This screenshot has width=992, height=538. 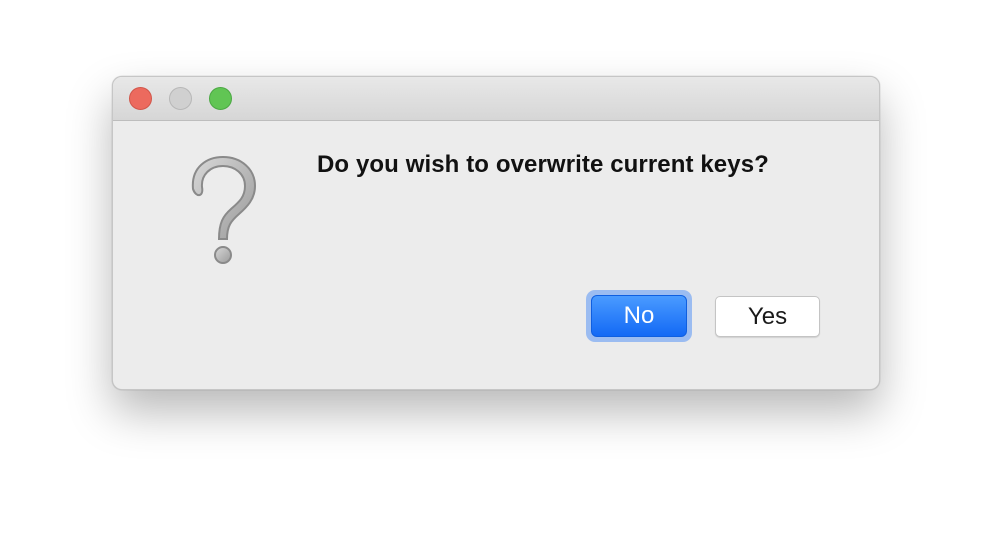 I want to click on minimize-window-button, so click(x=180, y=98).